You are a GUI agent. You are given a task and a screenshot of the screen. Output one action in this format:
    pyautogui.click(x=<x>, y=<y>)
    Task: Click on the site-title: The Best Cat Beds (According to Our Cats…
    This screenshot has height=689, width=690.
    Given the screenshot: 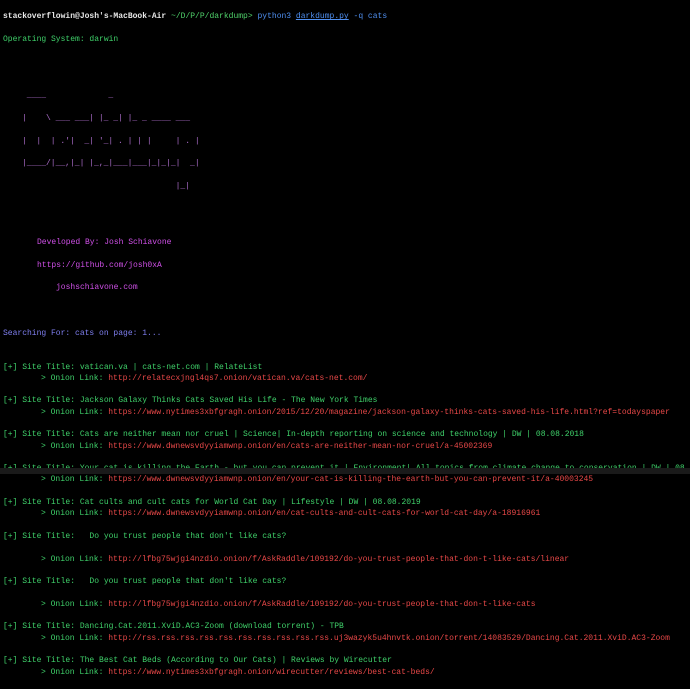 What is the action you would take?
    pyautogui.click(x=235, y=661)
    